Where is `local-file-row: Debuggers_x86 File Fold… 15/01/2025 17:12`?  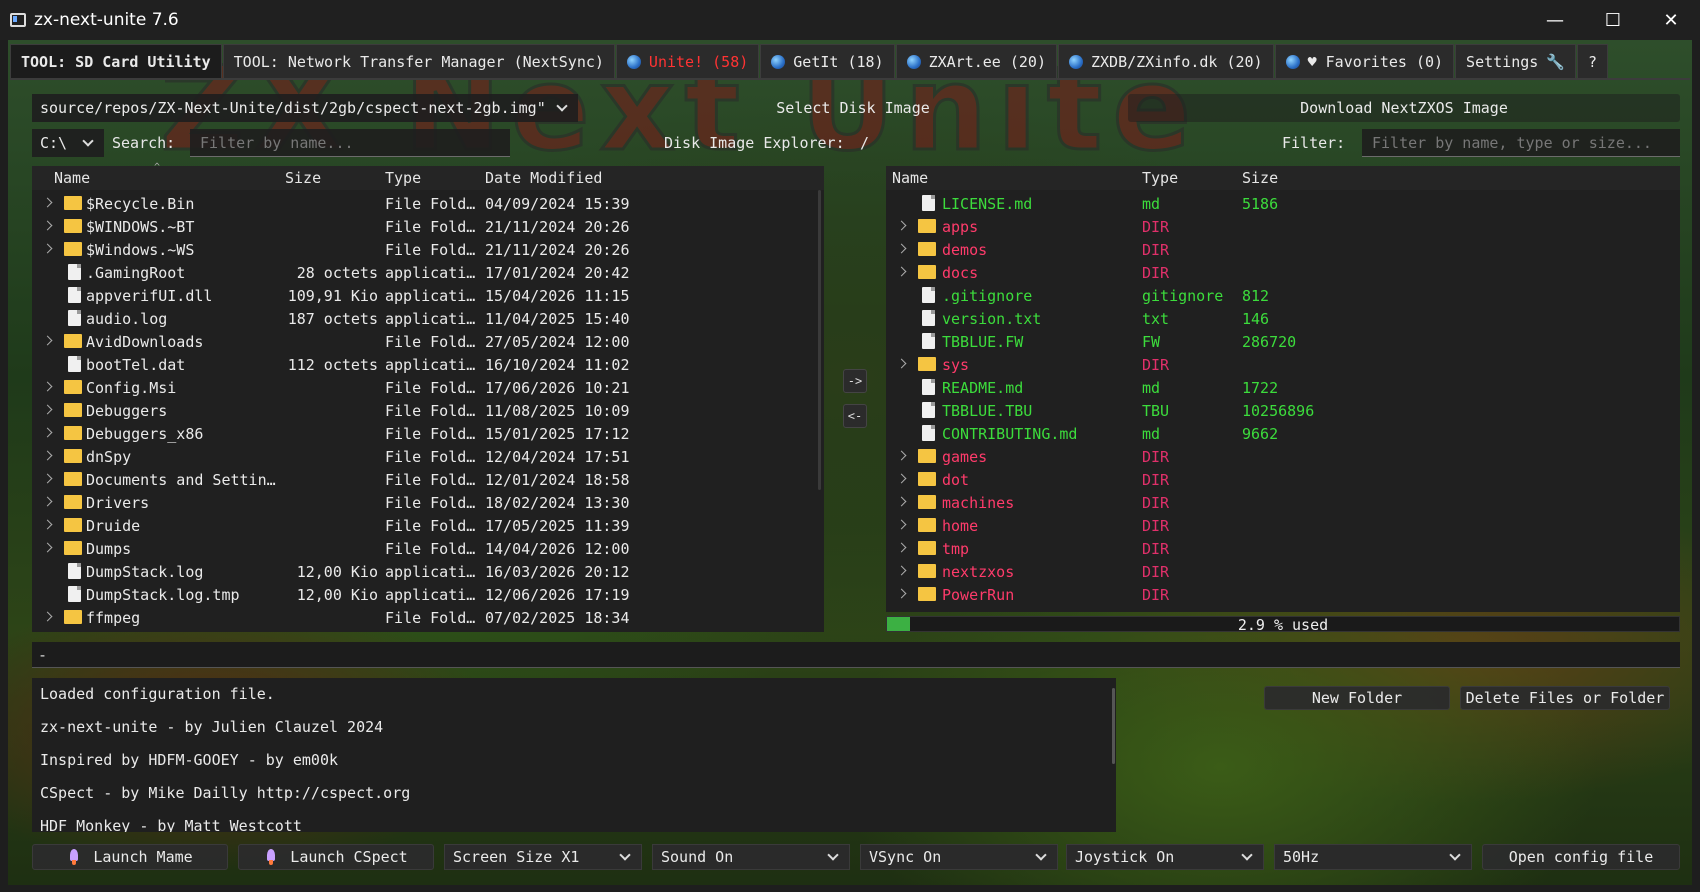
local-file-row: Debuggers_x86 File Fold… 15/01/2025 17:12 is located at coordinates (422, 433).